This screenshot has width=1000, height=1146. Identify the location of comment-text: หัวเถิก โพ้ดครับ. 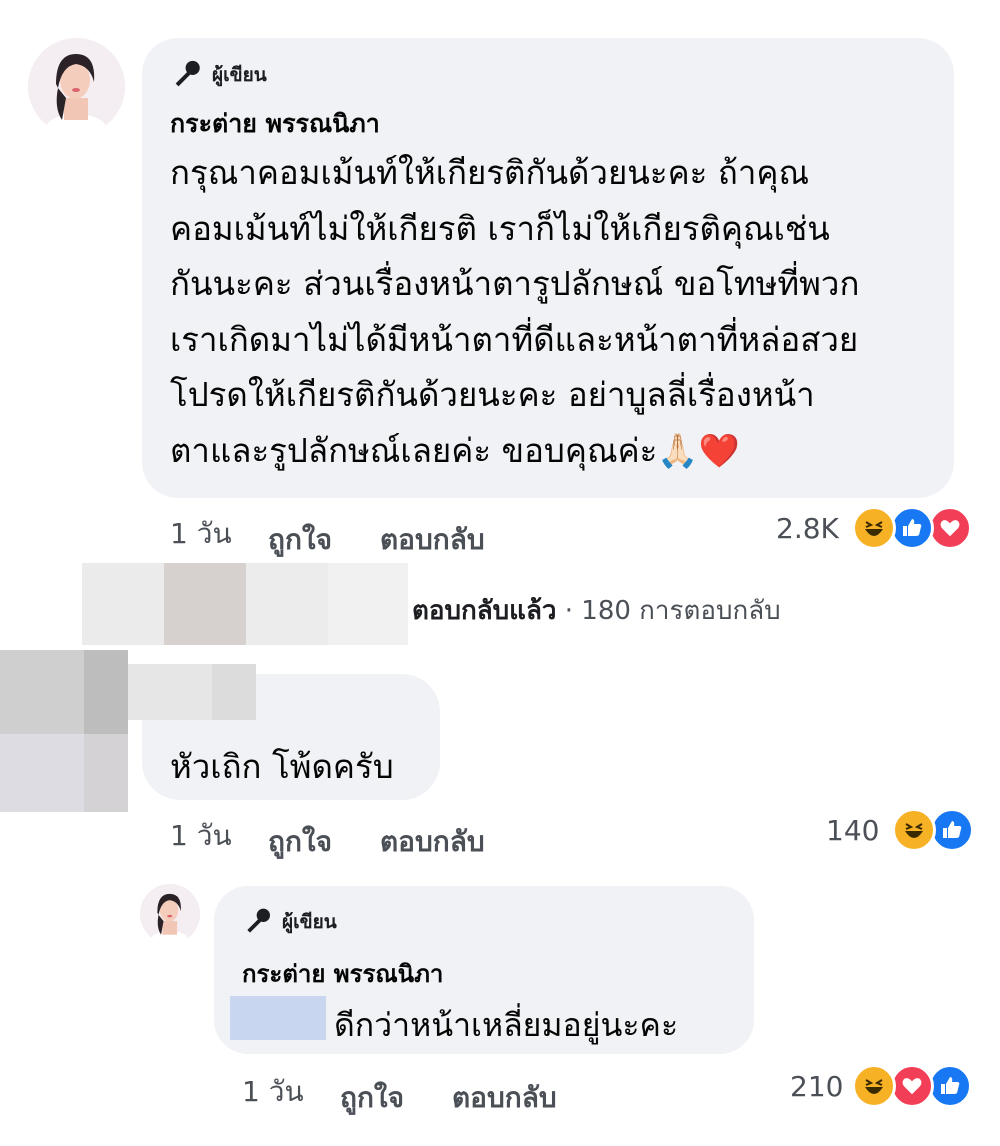
(282, 766).